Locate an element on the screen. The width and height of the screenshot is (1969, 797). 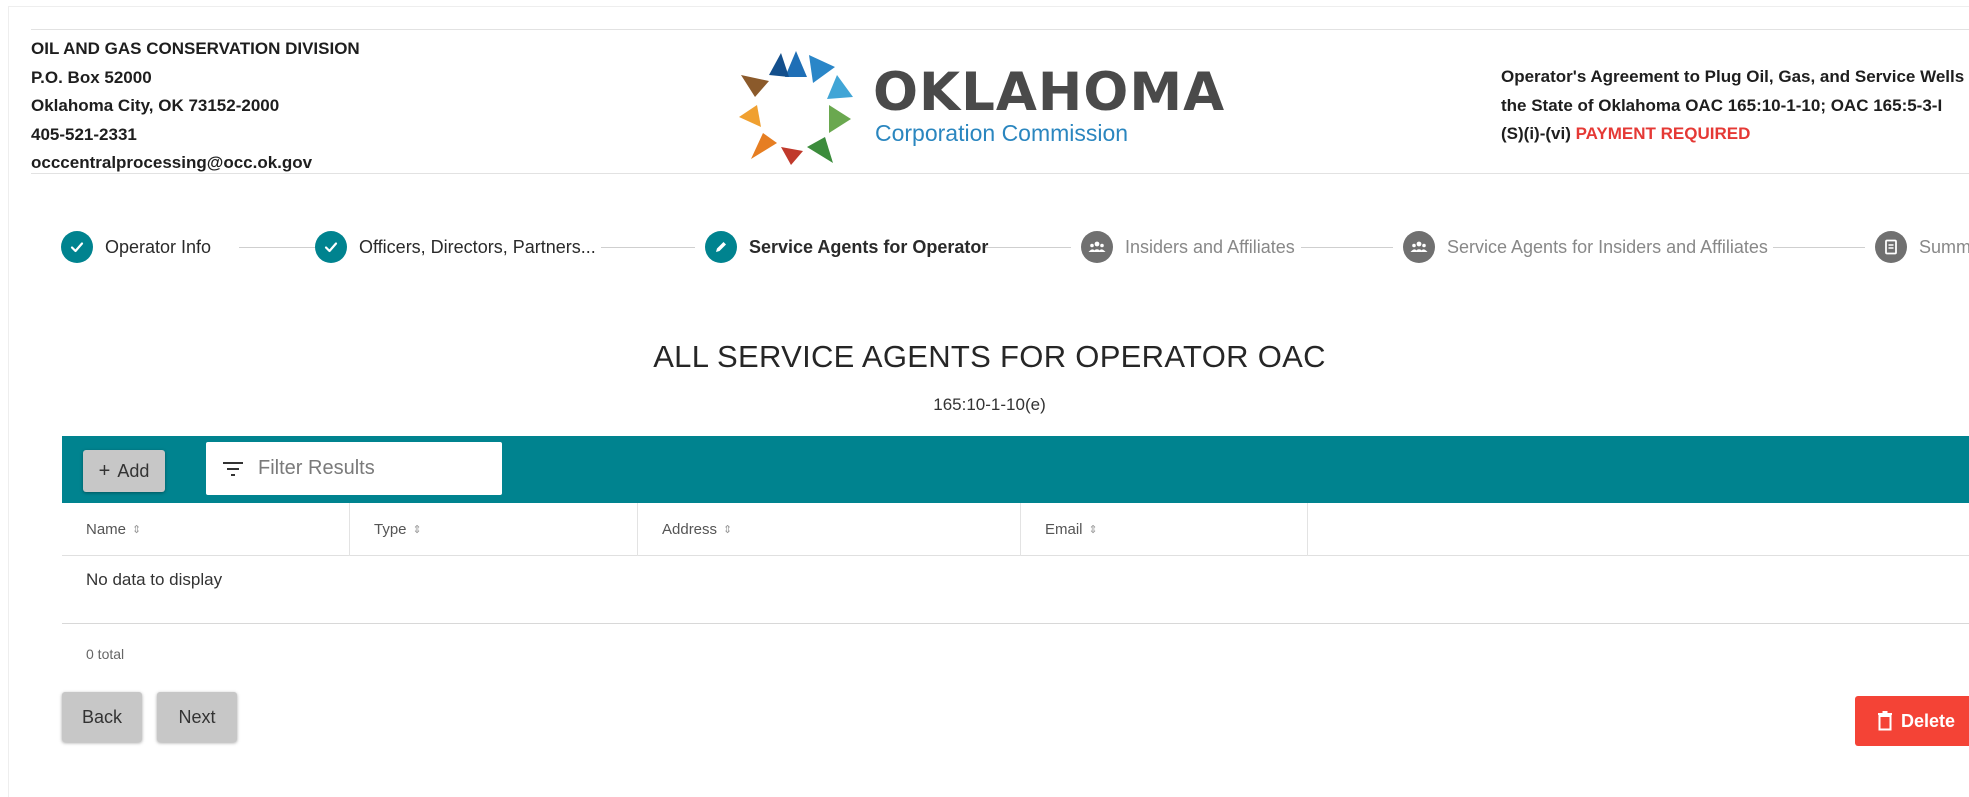
trash-icon is located at coordinates (1885, 721).